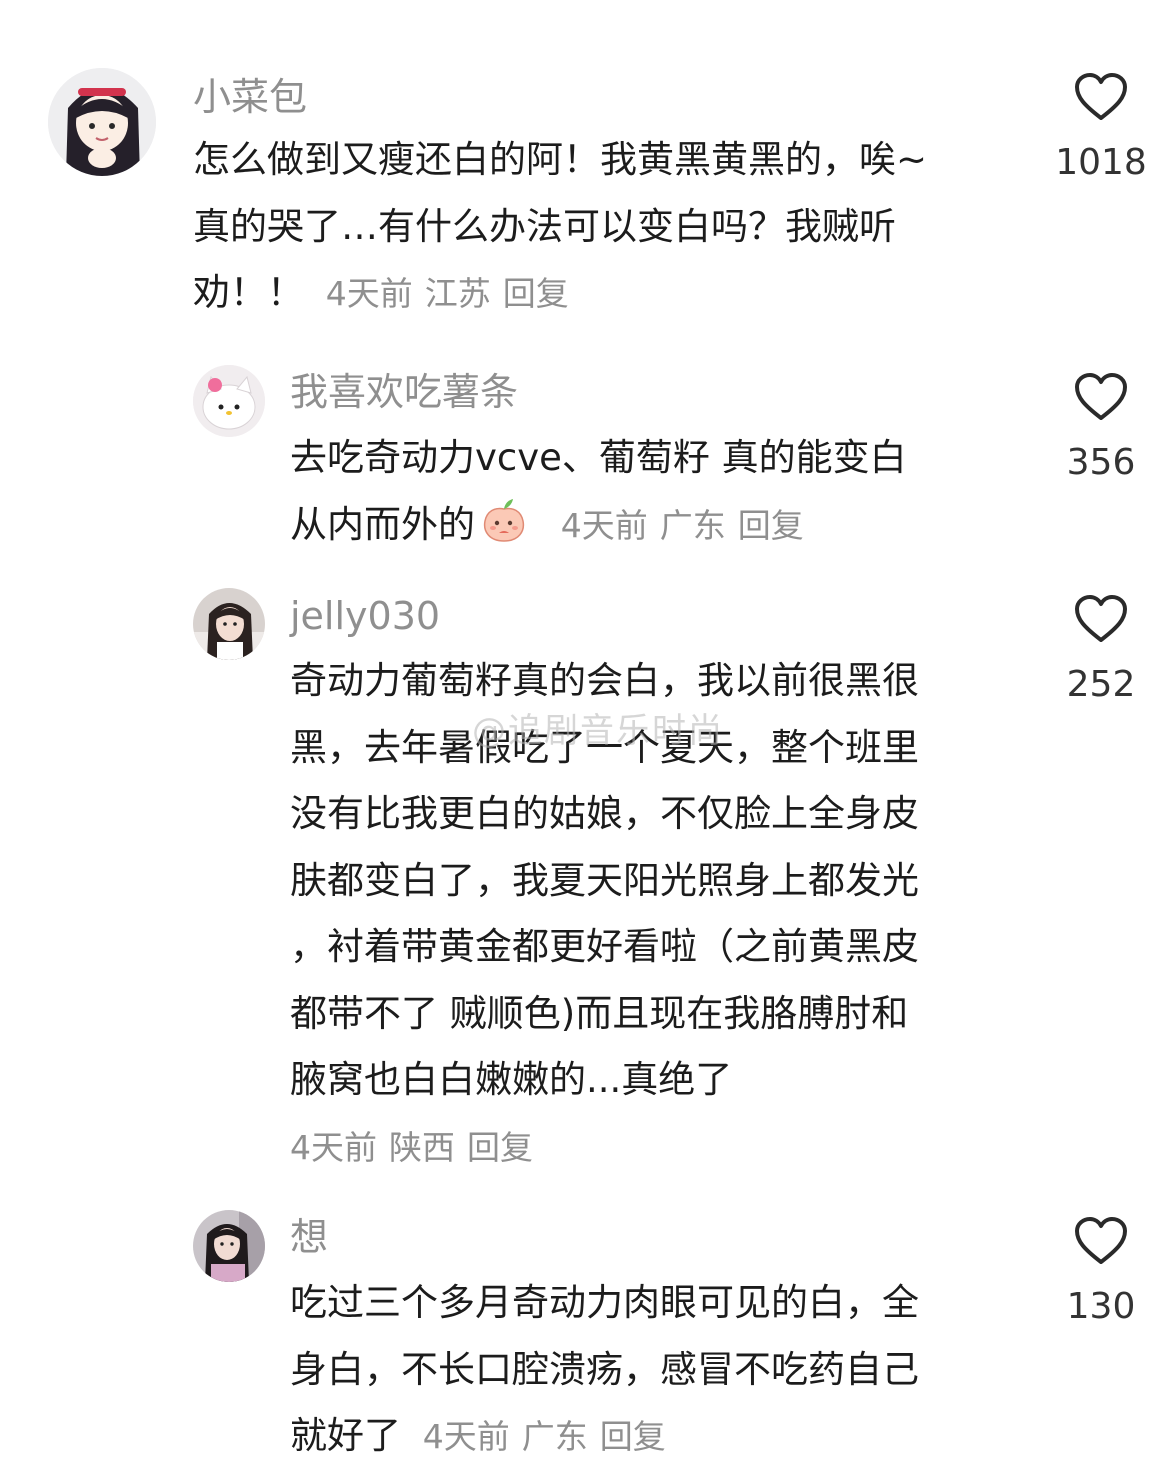  I want to click on like-count: 130, so click(1101, 1306).